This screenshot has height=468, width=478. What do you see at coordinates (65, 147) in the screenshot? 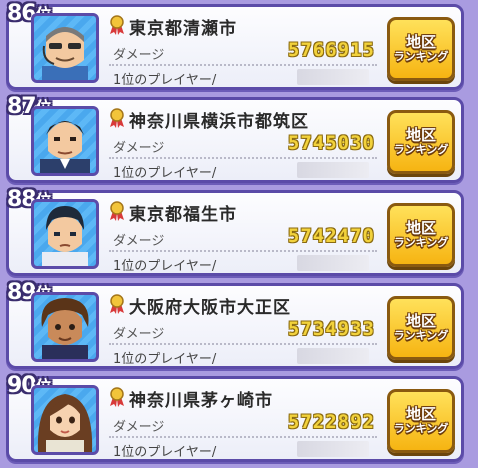
I see `man-in-suit-icon` at bounding box center [65, 147].